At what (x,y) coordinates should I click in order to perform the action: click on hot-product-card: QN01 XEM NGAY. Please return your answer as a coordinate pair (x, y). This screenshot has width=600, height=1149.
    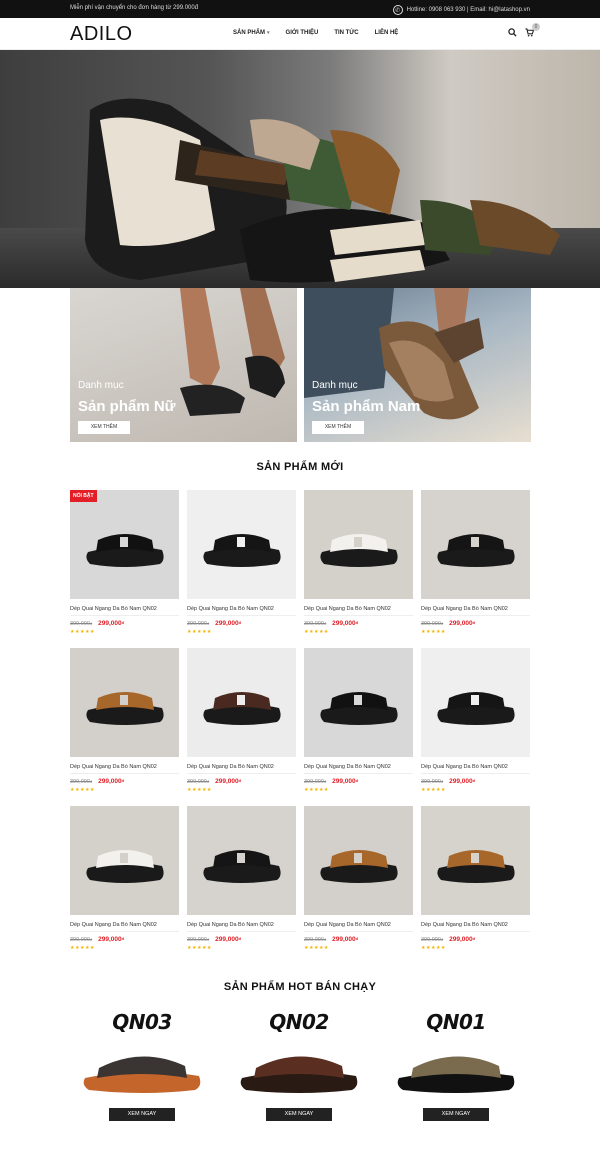
    Looking at the image, I should click on (456, 1067).